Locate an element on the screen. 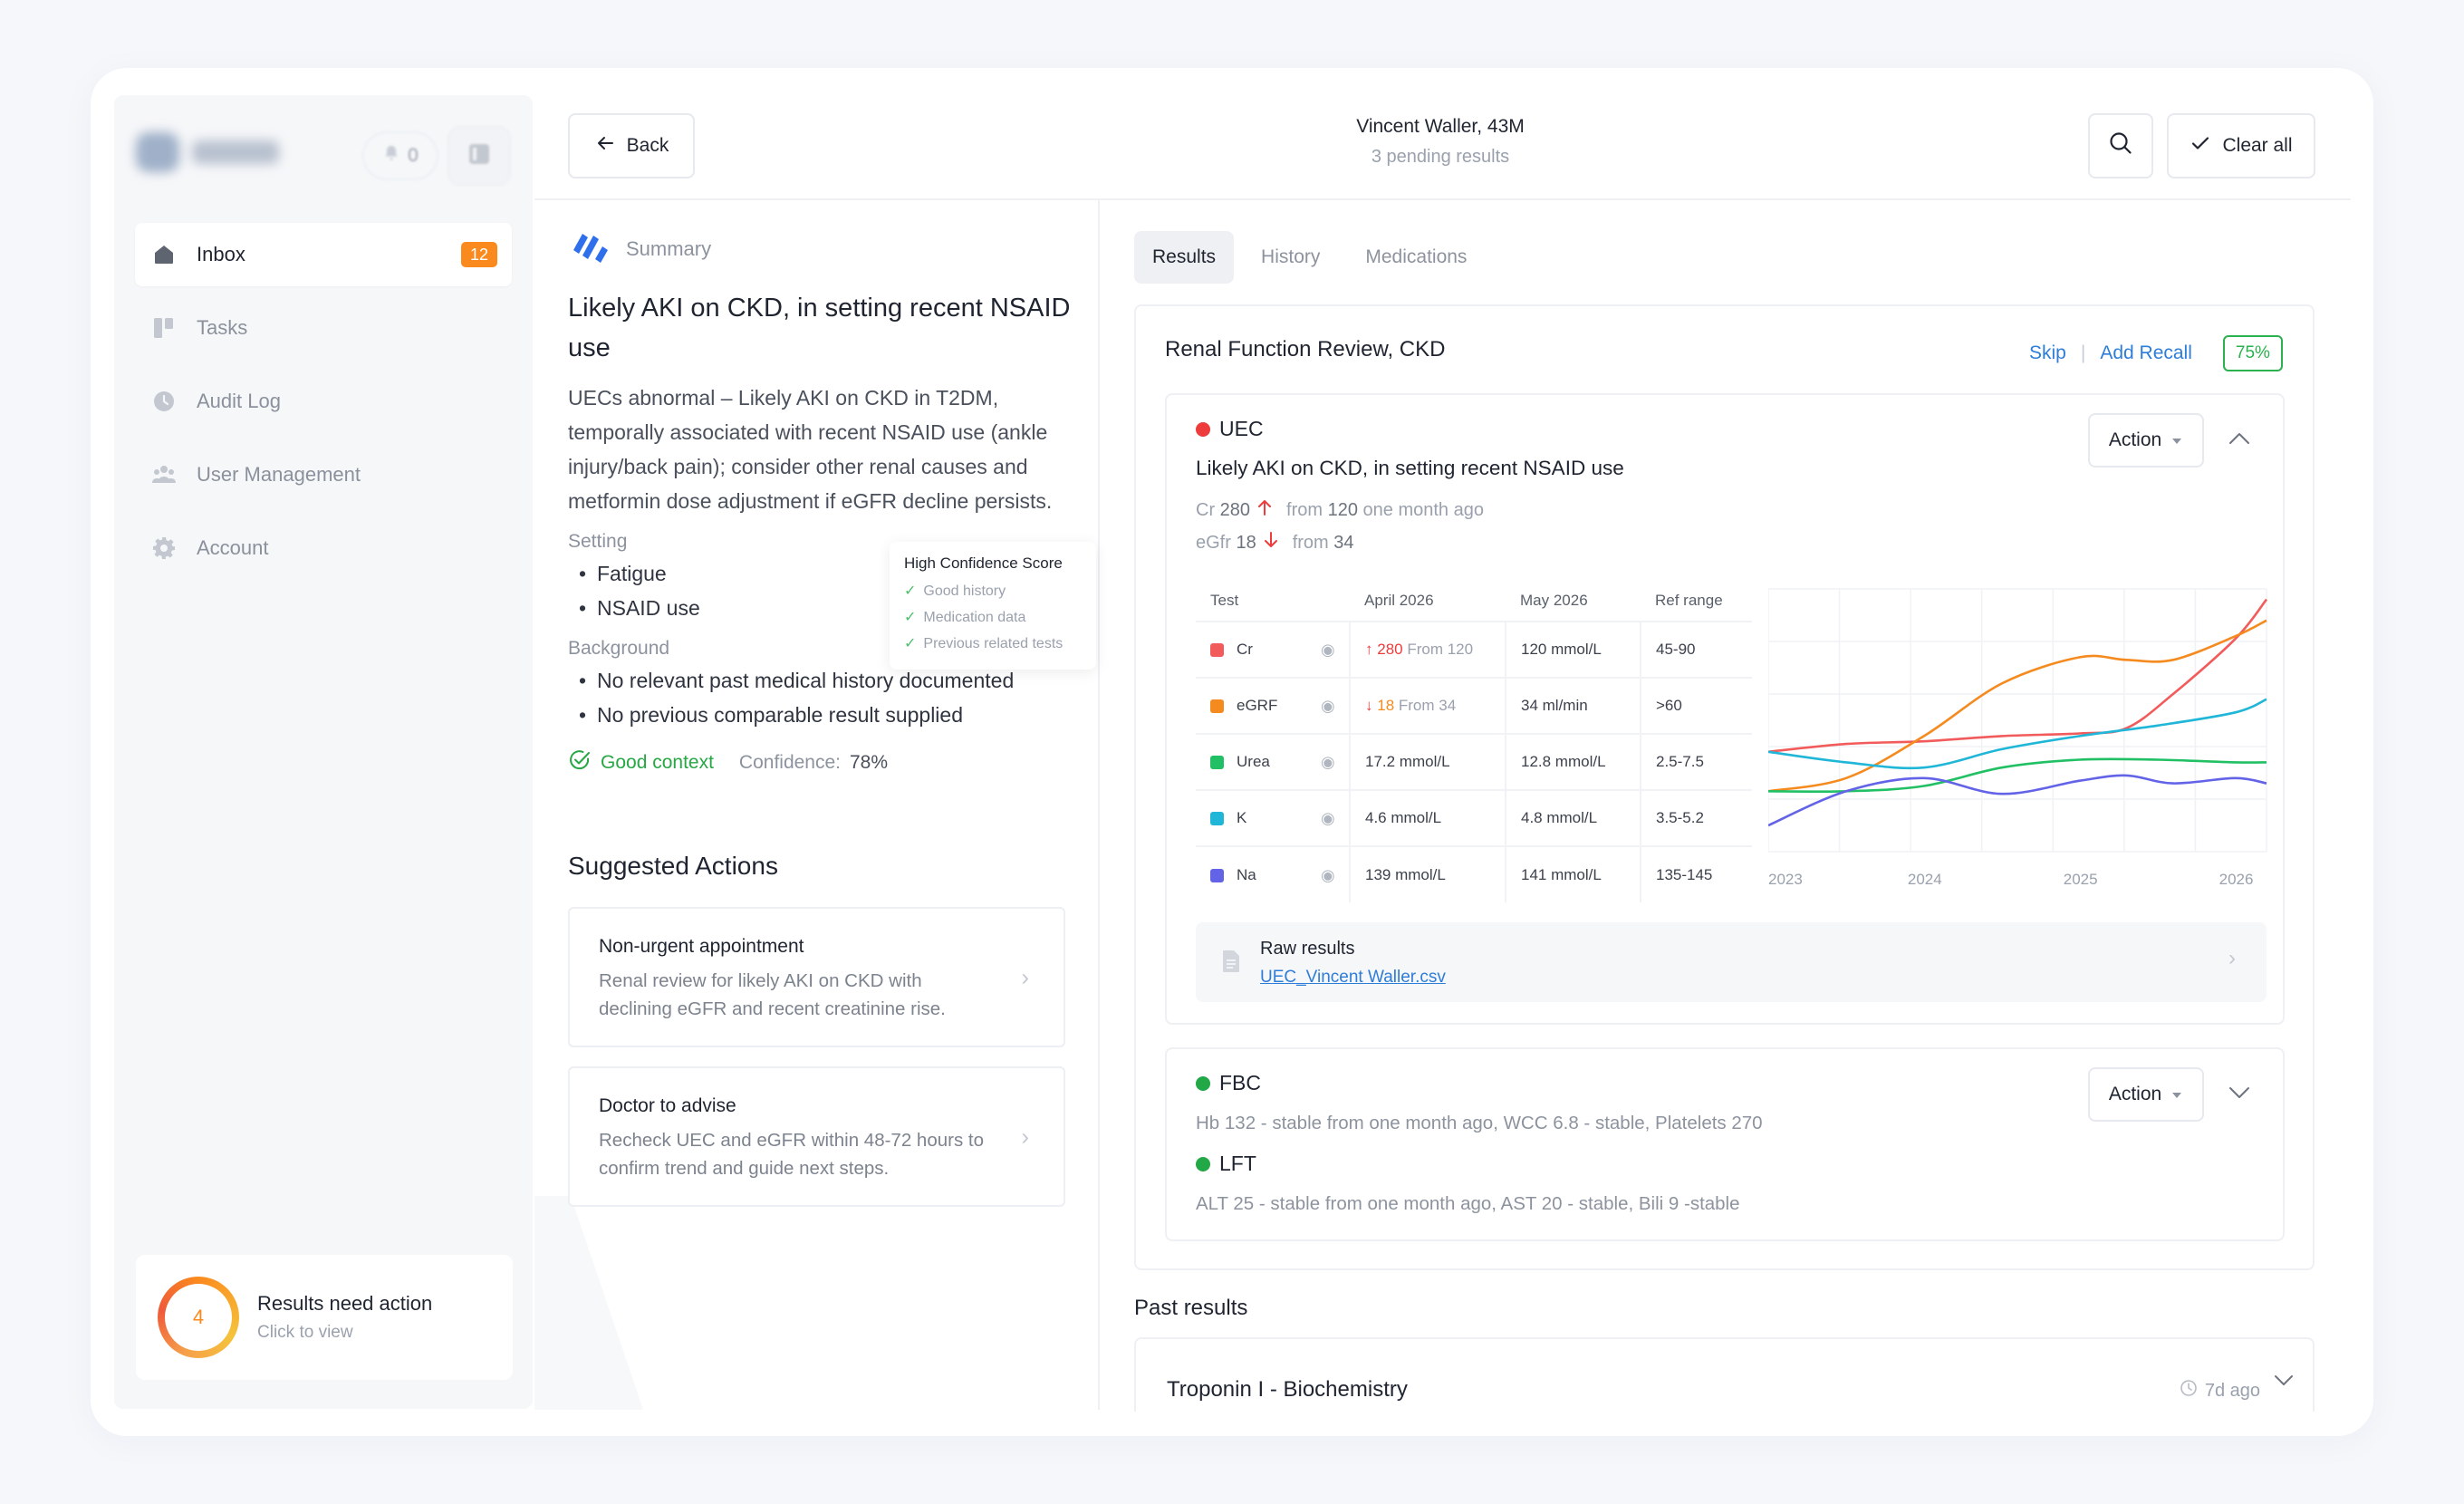 This screenshot has height=1504, width=2464. action-label: Action is located at coordinates (2135, 439).